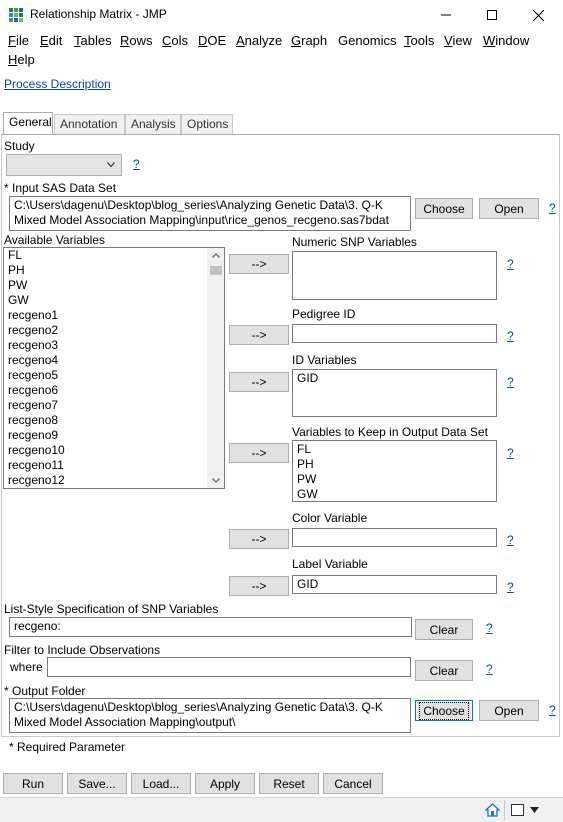 The image size is (563, 822). What do you see at coordinates (419, 40) in the screenshot?
I see `menu-tools: Tools` at bounding box center [419, 40].